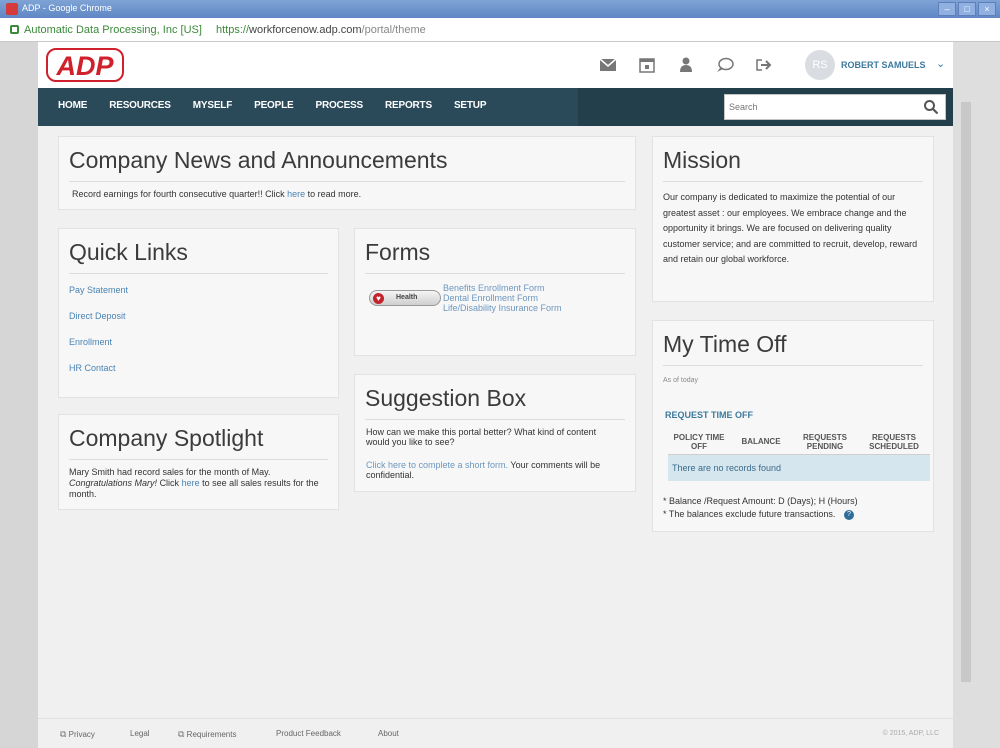 The height and width of the screenshot is (748, 1000). I want to click on maximize-button: □, so click(967, 9).